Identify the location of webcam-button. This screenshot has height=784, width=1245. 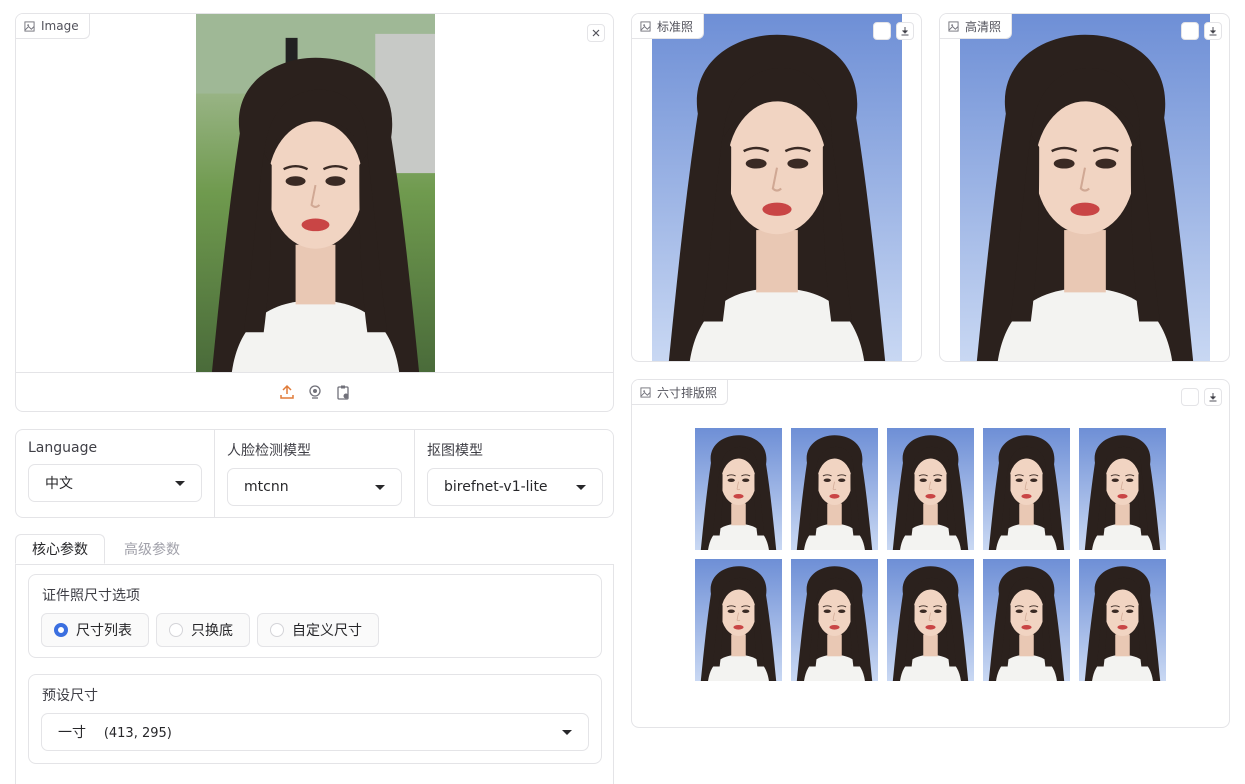
(315, 392).